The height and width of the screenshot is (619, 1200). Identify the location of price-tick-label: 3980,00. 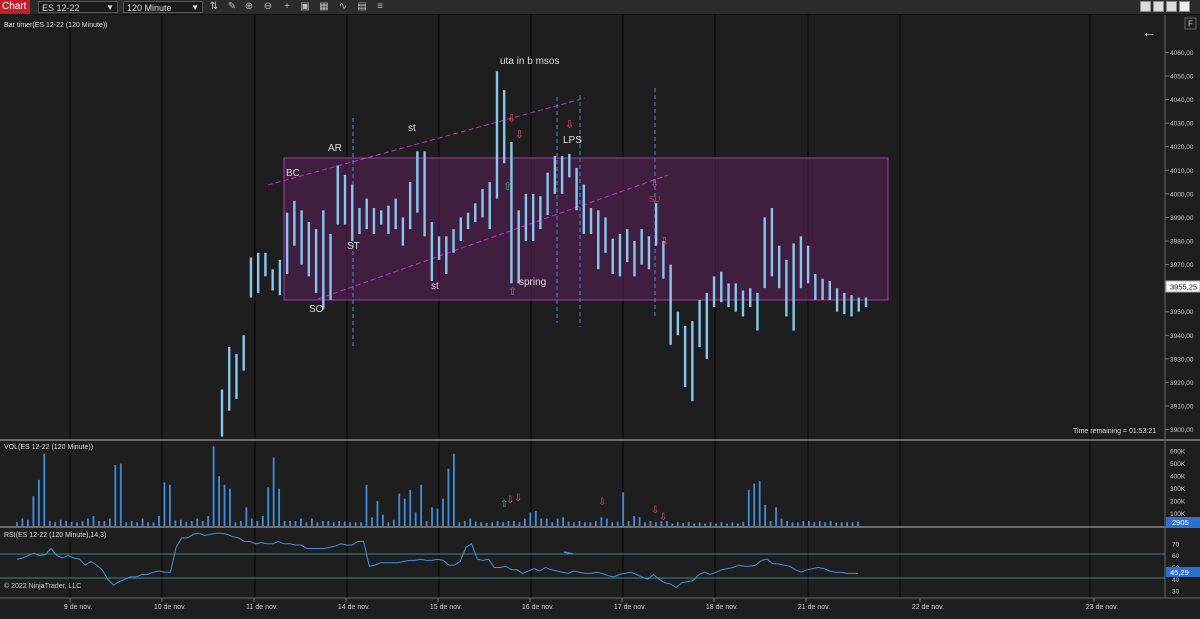
(1182, 242).